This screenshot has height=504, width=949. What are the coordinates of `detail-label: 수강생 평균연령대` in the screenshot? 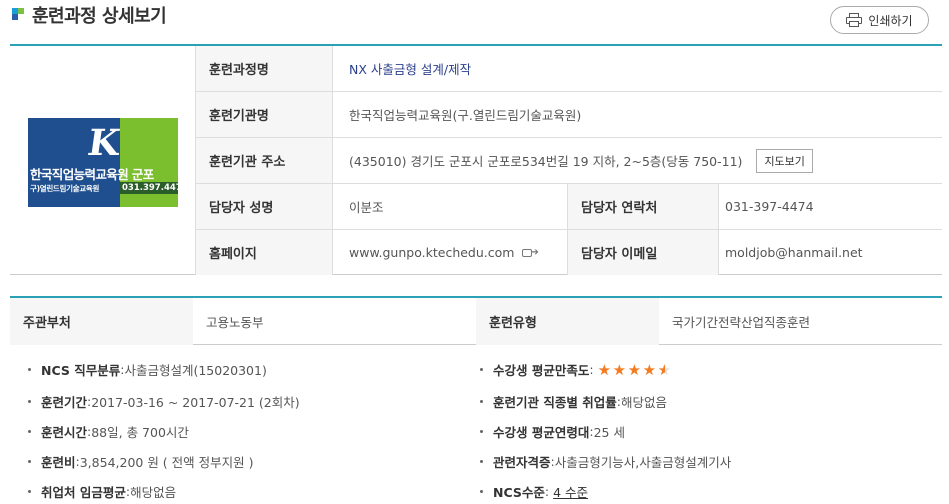 It's located at (541, 432).